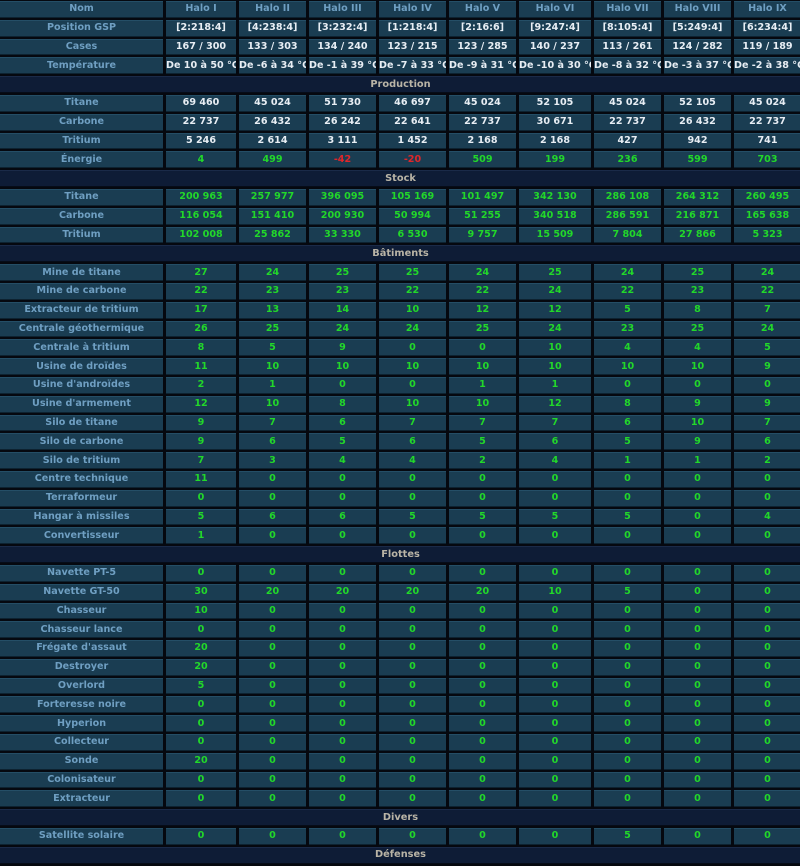 The image size is (800, 866). I want to click on value-cell: 20, so click(412, 592).